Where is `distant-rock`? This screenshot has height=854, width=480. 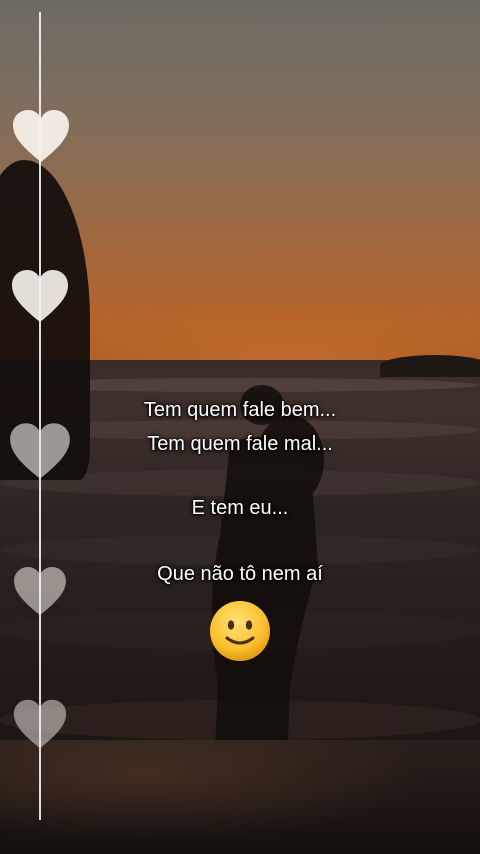
distant-rock is located at coordinates (430, 366).